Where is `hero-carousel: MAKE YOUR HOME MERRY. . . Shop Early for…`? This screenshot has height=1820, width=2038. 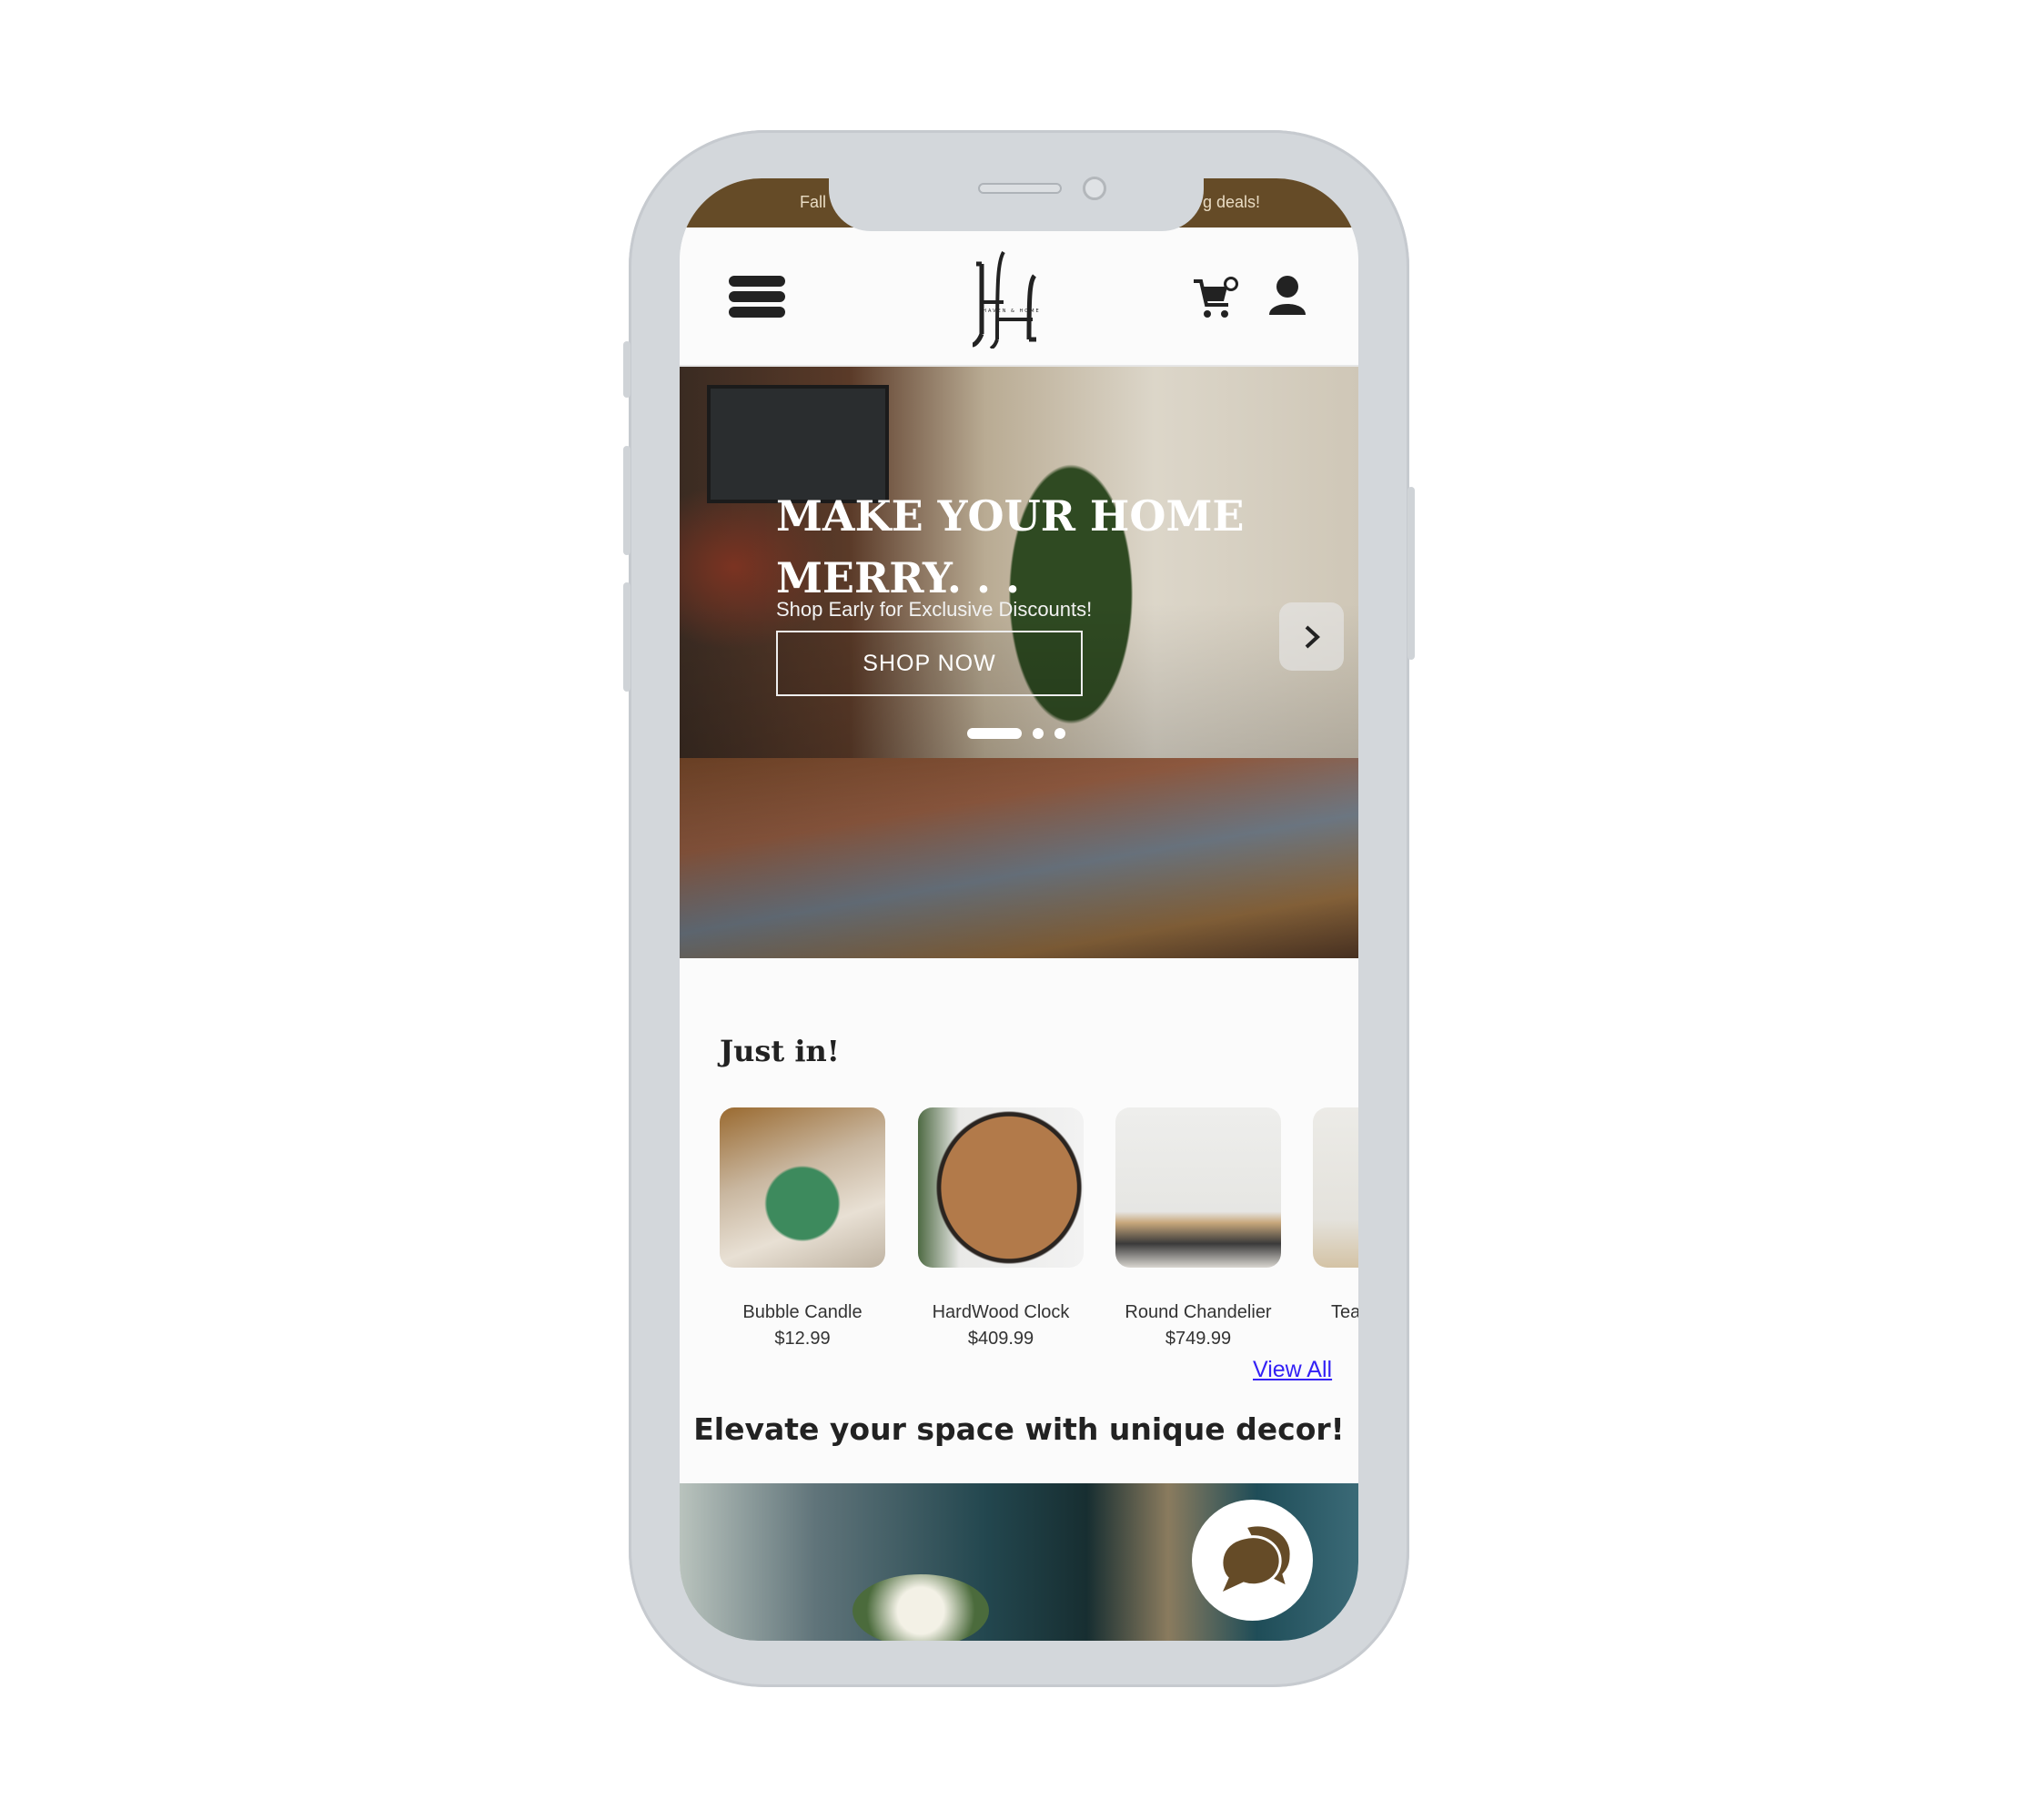 hero-carousel: MAKE YOUR HOME MERRY. . . Shop Early for… is located at coordinates (1019, 662).